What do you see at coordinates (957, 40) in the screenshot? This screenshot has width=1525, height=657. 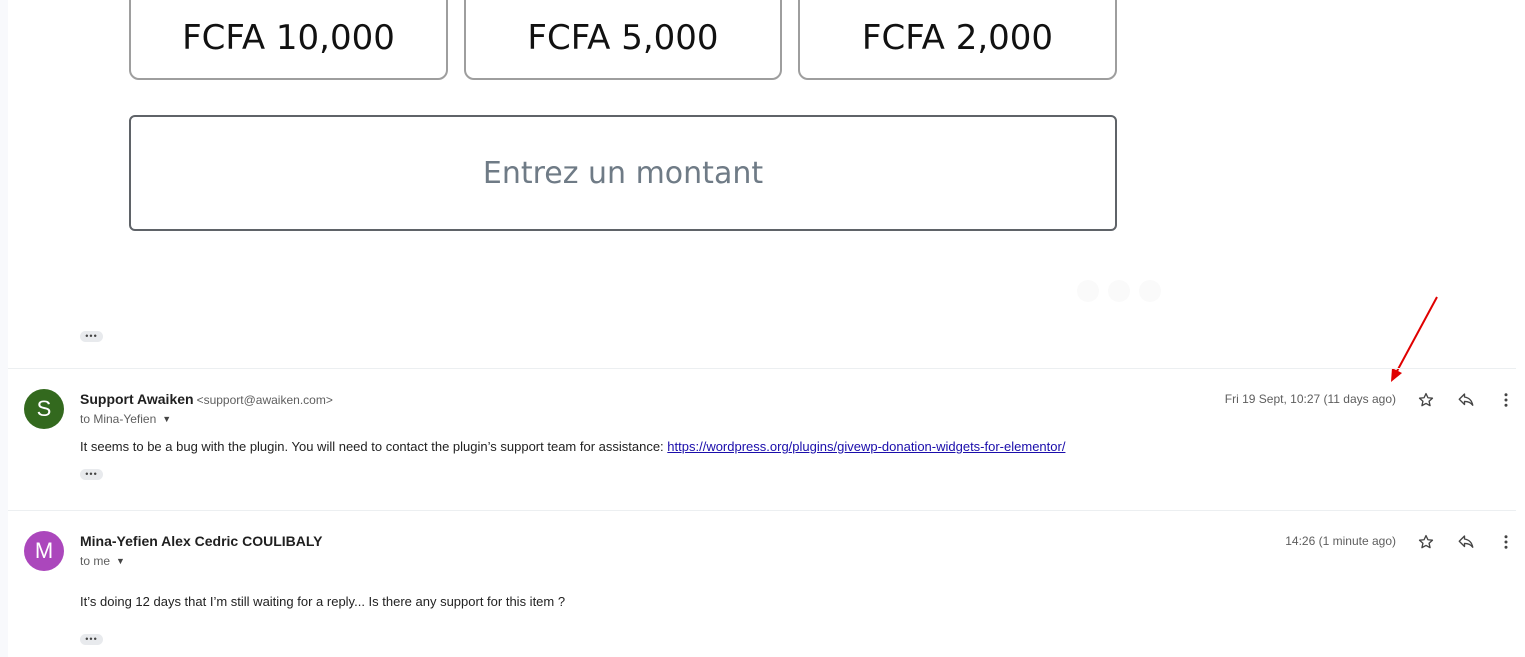 I see `amount-option-2000: FCFA 2,000` at bounding box center [957, 40].